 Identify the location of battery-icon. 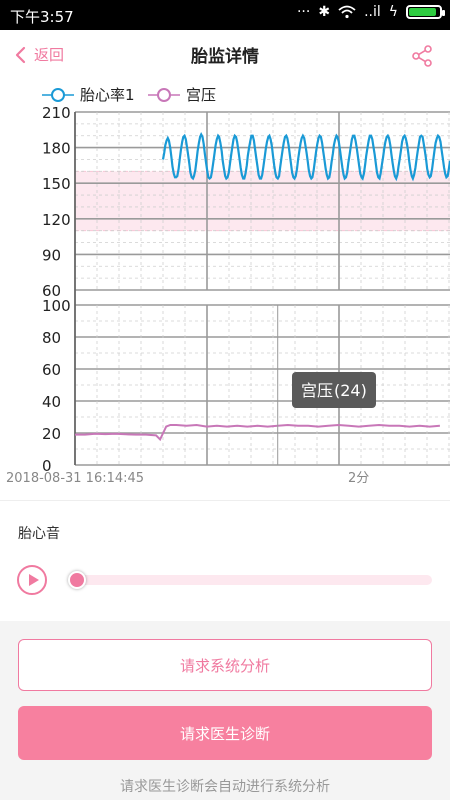
(425, 12).